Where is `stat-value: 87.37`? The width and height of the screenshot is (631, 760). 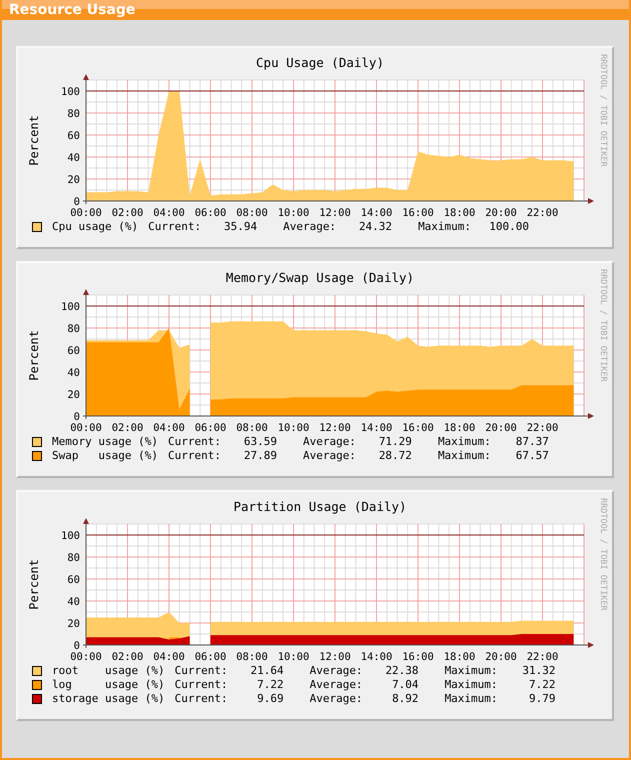 stat-value: 87.37 is located at coordinates (531, 441).